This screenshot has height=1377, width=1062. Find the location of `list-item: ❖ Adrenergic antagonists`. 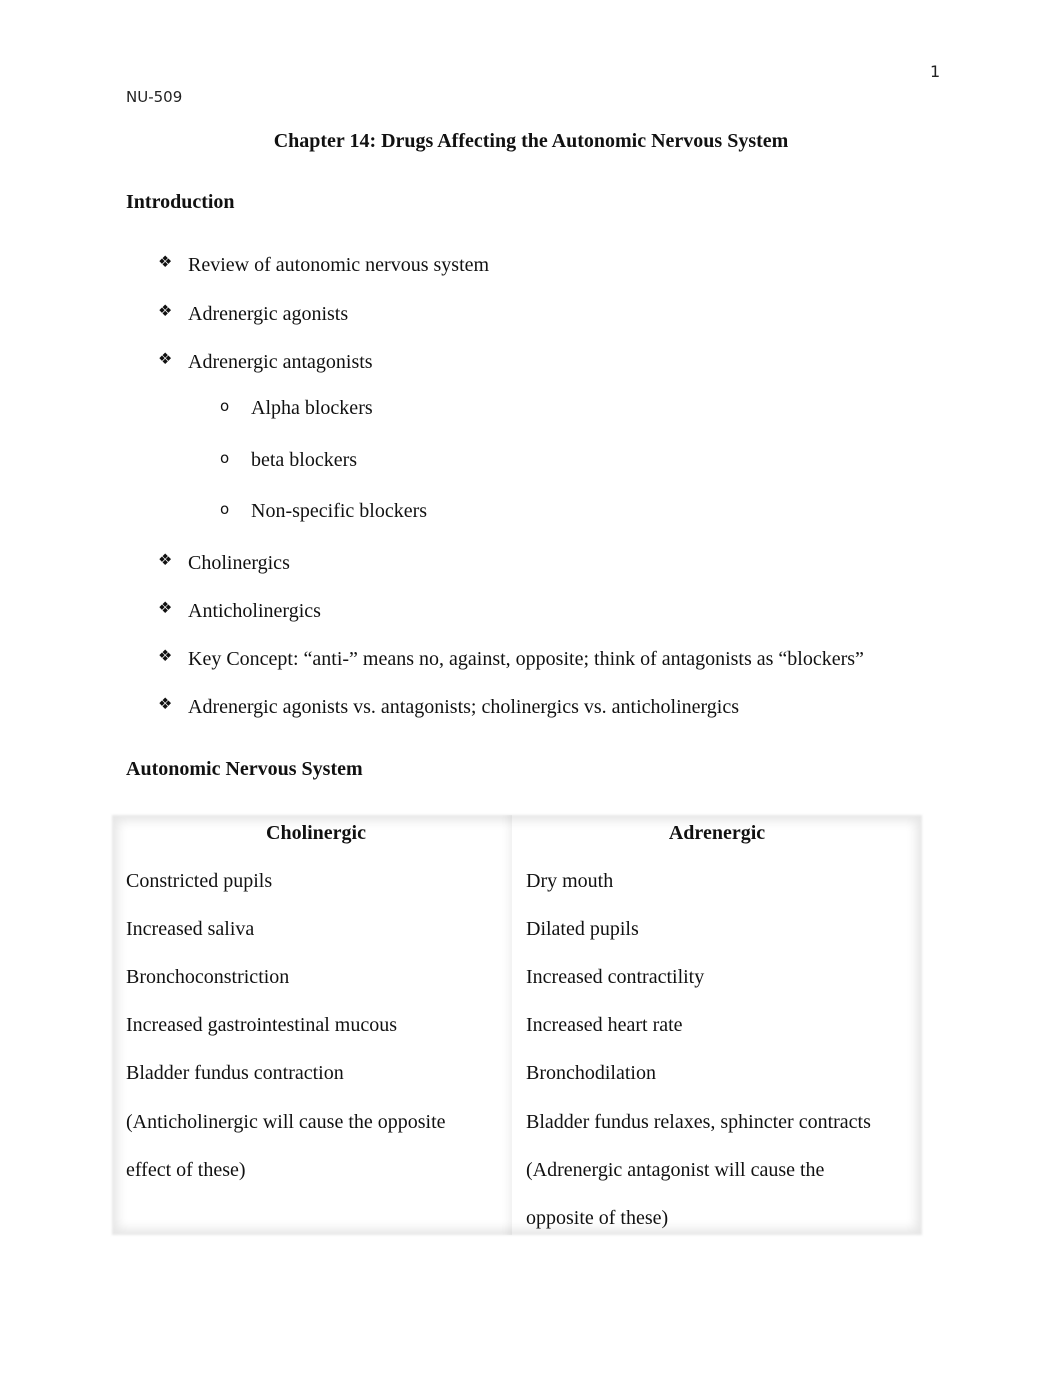

list-item: ❖ Adrenergic antagonists is located at coordinates (265, 362).